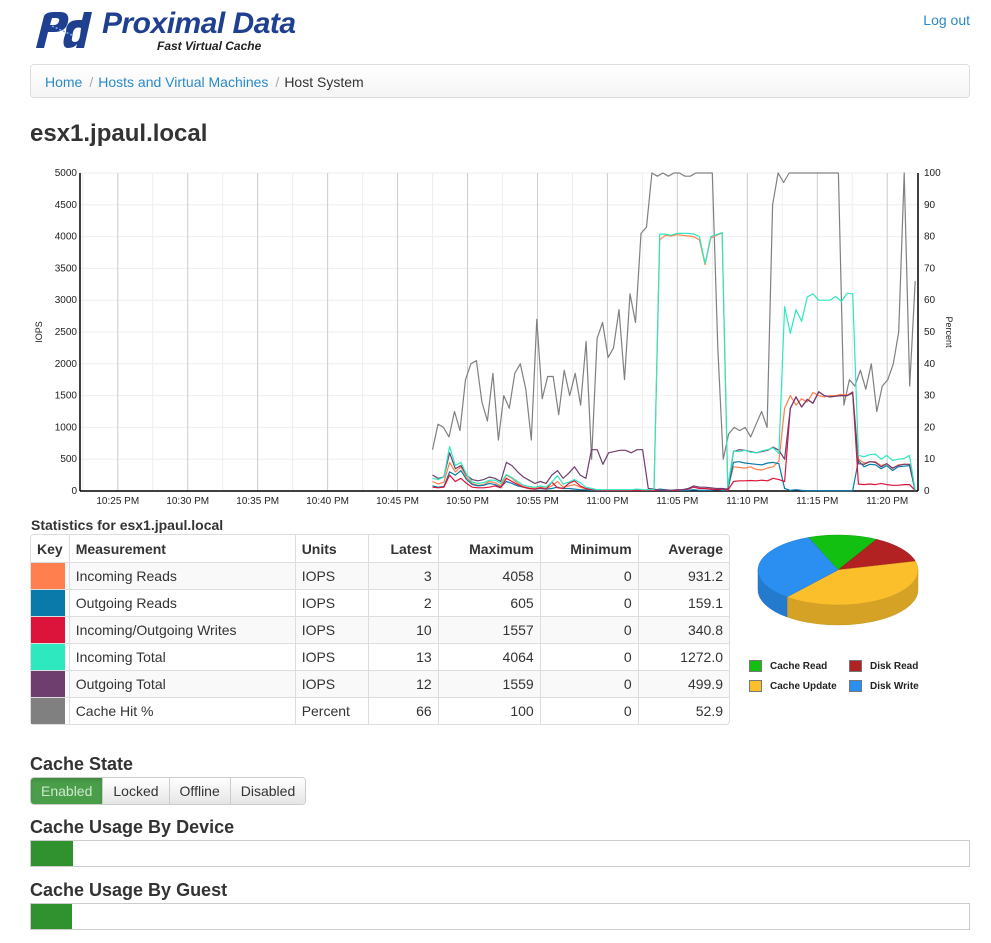 The height and width of the screenshot is (943, 991). Describe the element at coordinates (683, 575) in the screenshot. I see `cell-average: 931.2` at that location.